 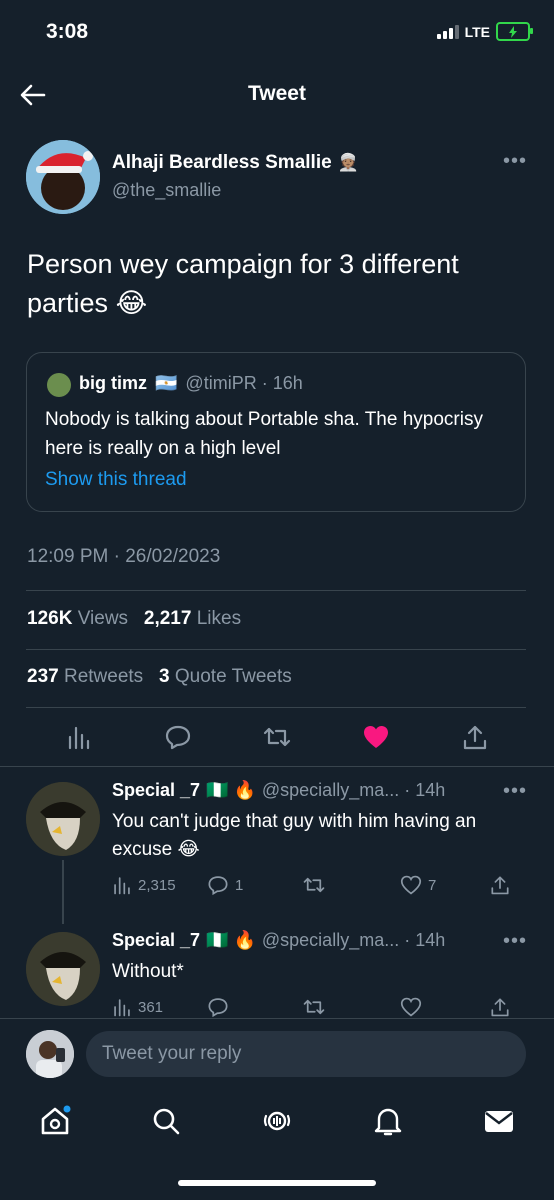 I want to click on stats-row-views-likes: 126K Views 2,217 Likes, so click(x=134, y=619).